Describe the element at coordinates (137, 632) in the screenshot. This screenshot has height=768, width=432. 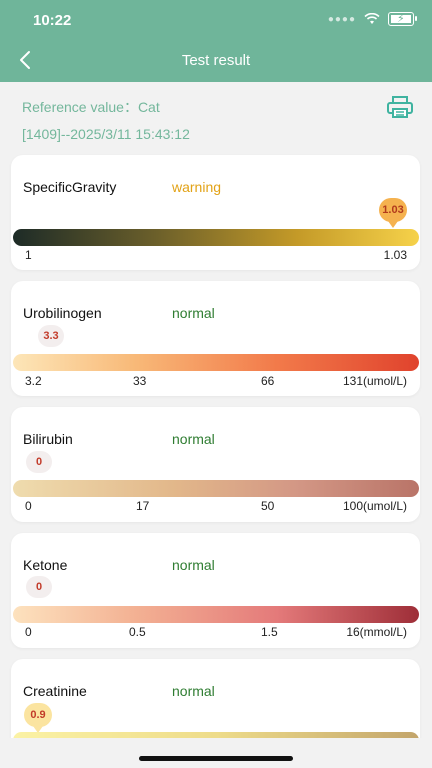
I see `tick-label: 0.5` at that location.